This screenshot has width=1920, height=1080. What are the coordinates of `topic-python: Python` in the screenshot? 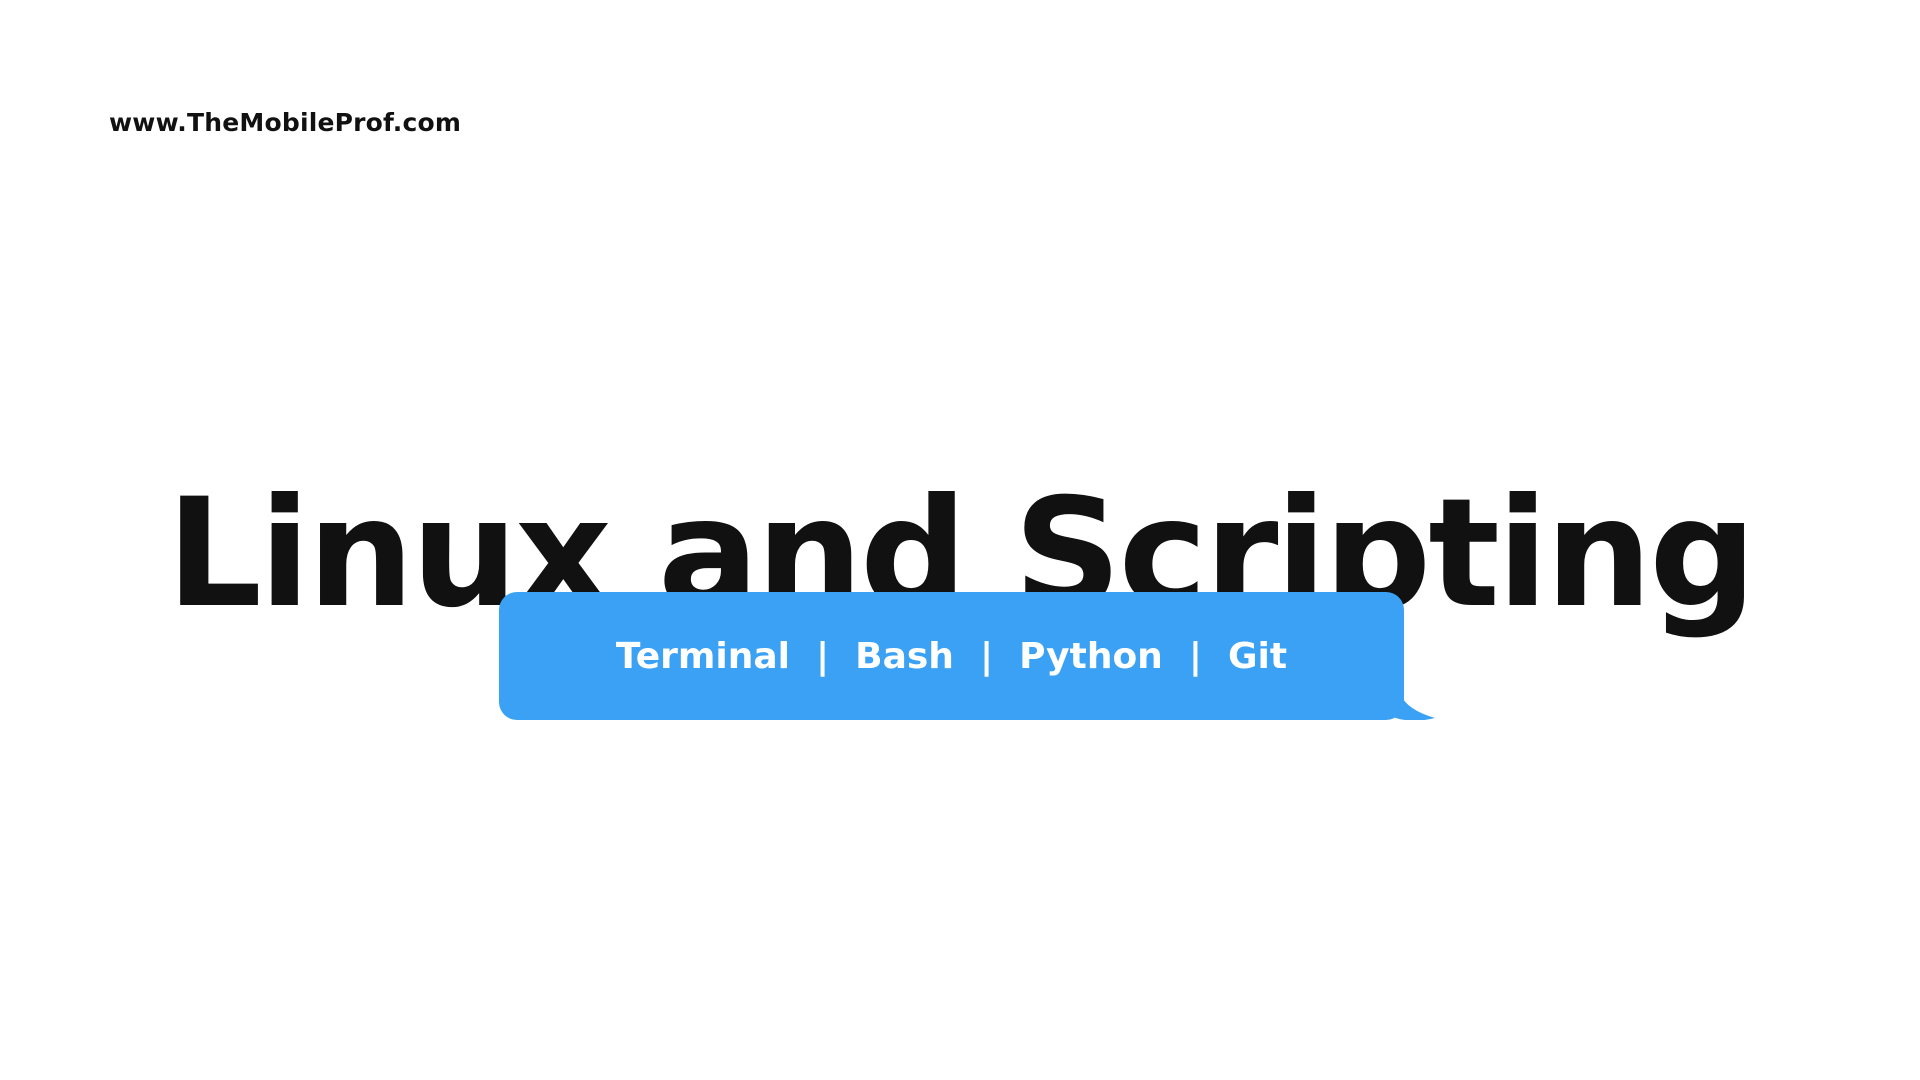 It's located at (1091, 656).